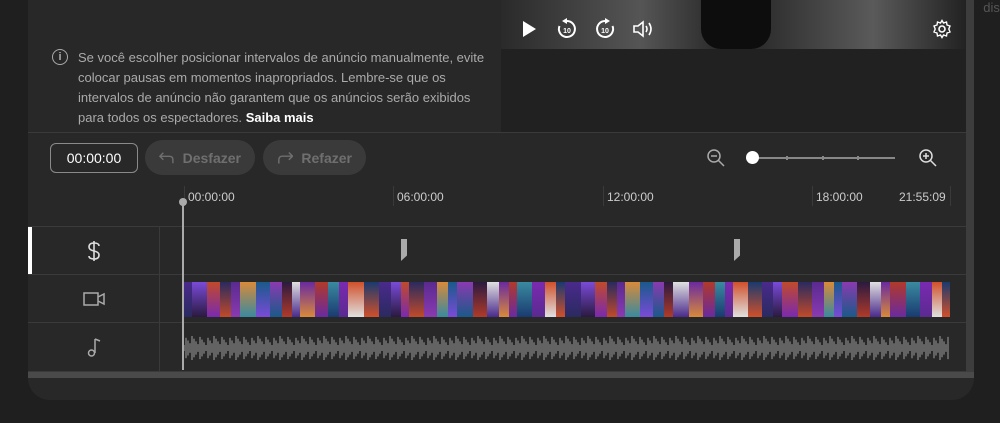 This screenshot has width=1000, height=423. Describe the element at coordinates (928, 158) in the screenshot. I see `zoom-in-icon` at that location.